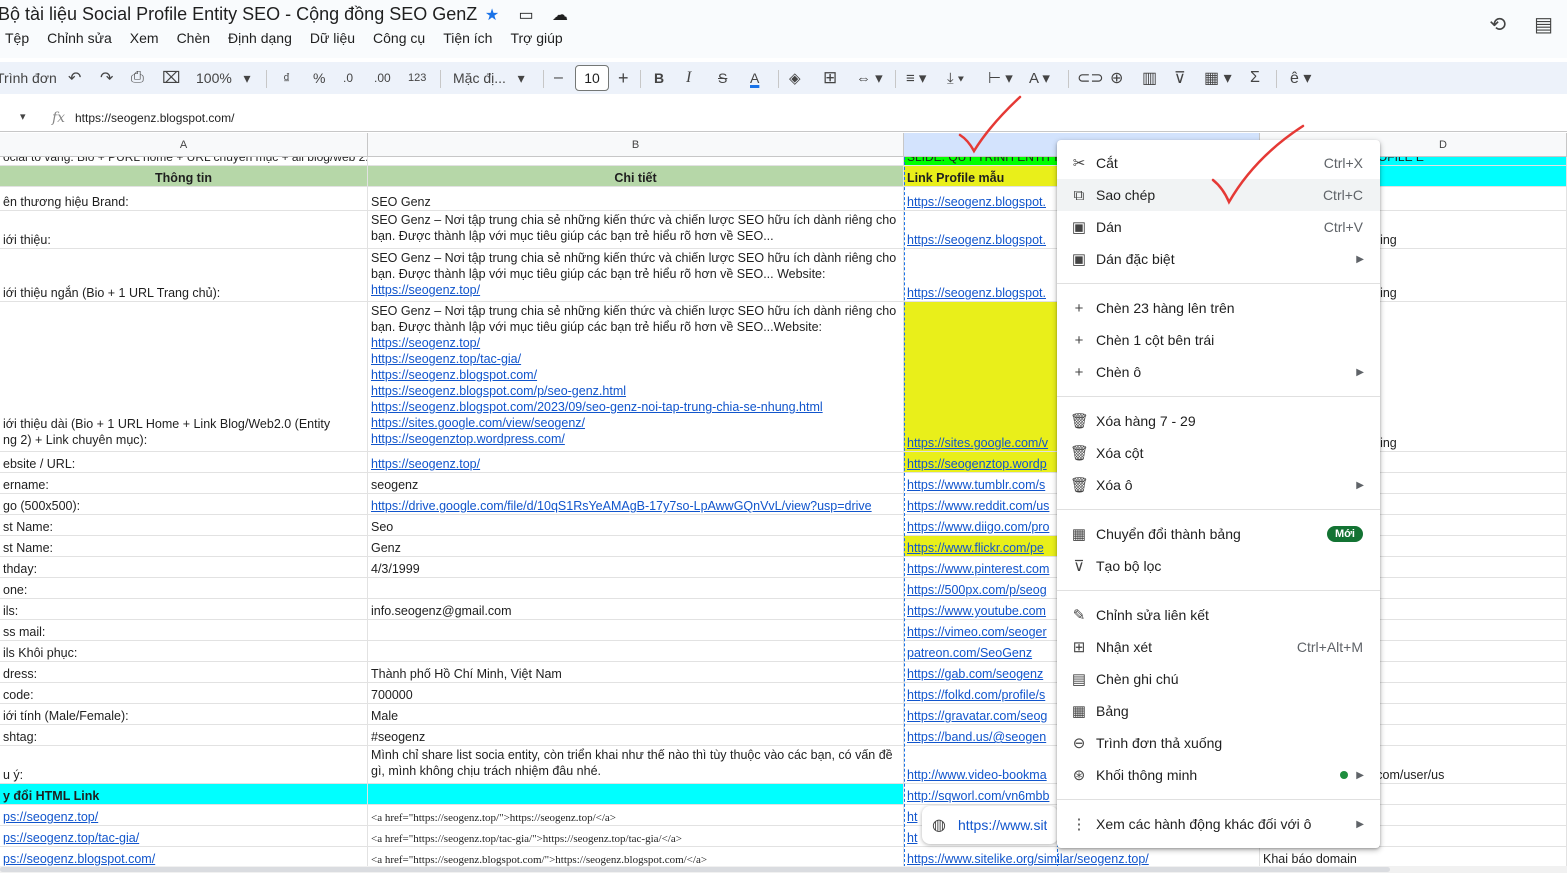 This screenshot has height=873, width=1567. I want to click on menu-item-smart-chips: ⊛ Khối thông minh ▶, so click(1218, 775).